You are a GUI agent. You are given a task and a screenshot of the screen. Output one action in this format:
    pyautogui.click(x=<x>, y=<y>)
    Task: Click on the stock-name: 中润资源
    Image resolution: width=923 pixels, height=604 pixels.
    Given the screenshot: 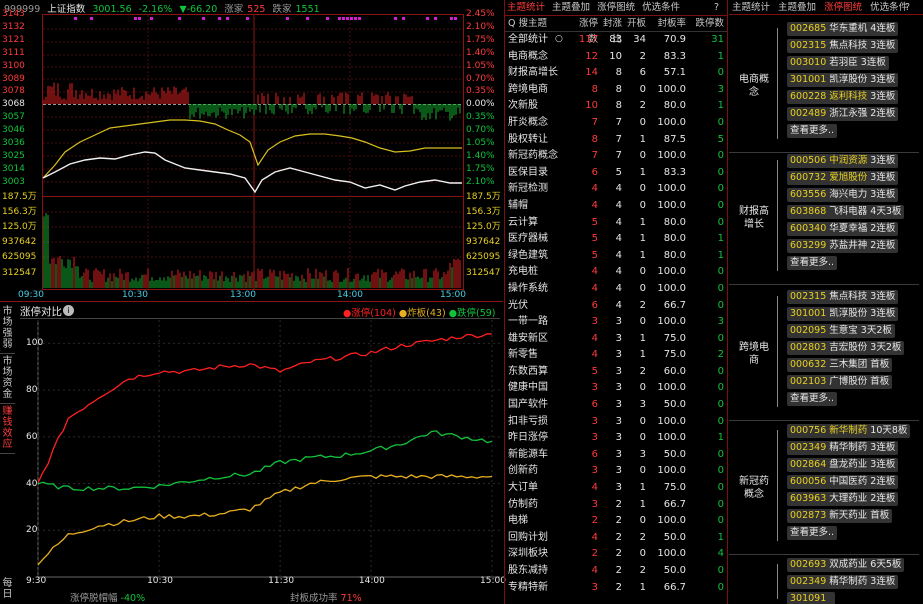 What is the action you would take?
    pyautogui.click(x=848, y=160)
    